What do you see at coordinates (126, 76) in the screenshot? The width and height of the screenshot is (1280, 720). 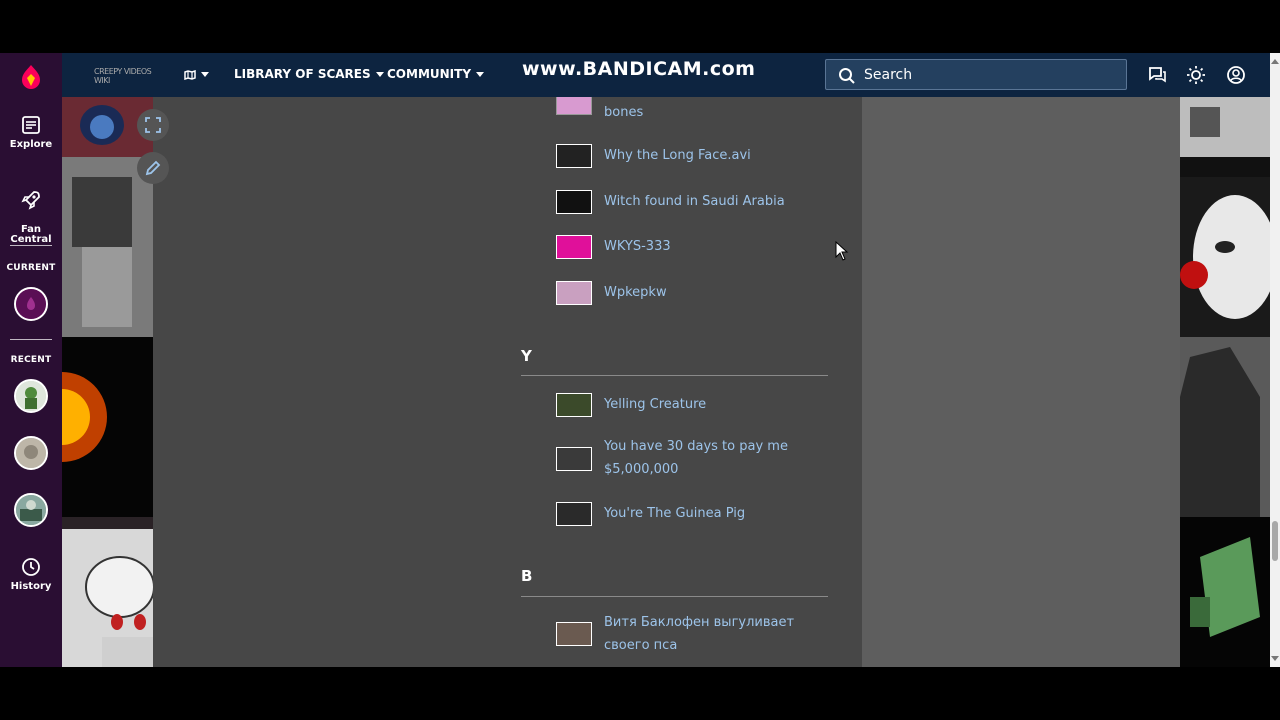 I see `wiki-wordmark: CREEPY VIDEOS WIKI` at bounding box center [126, 76].